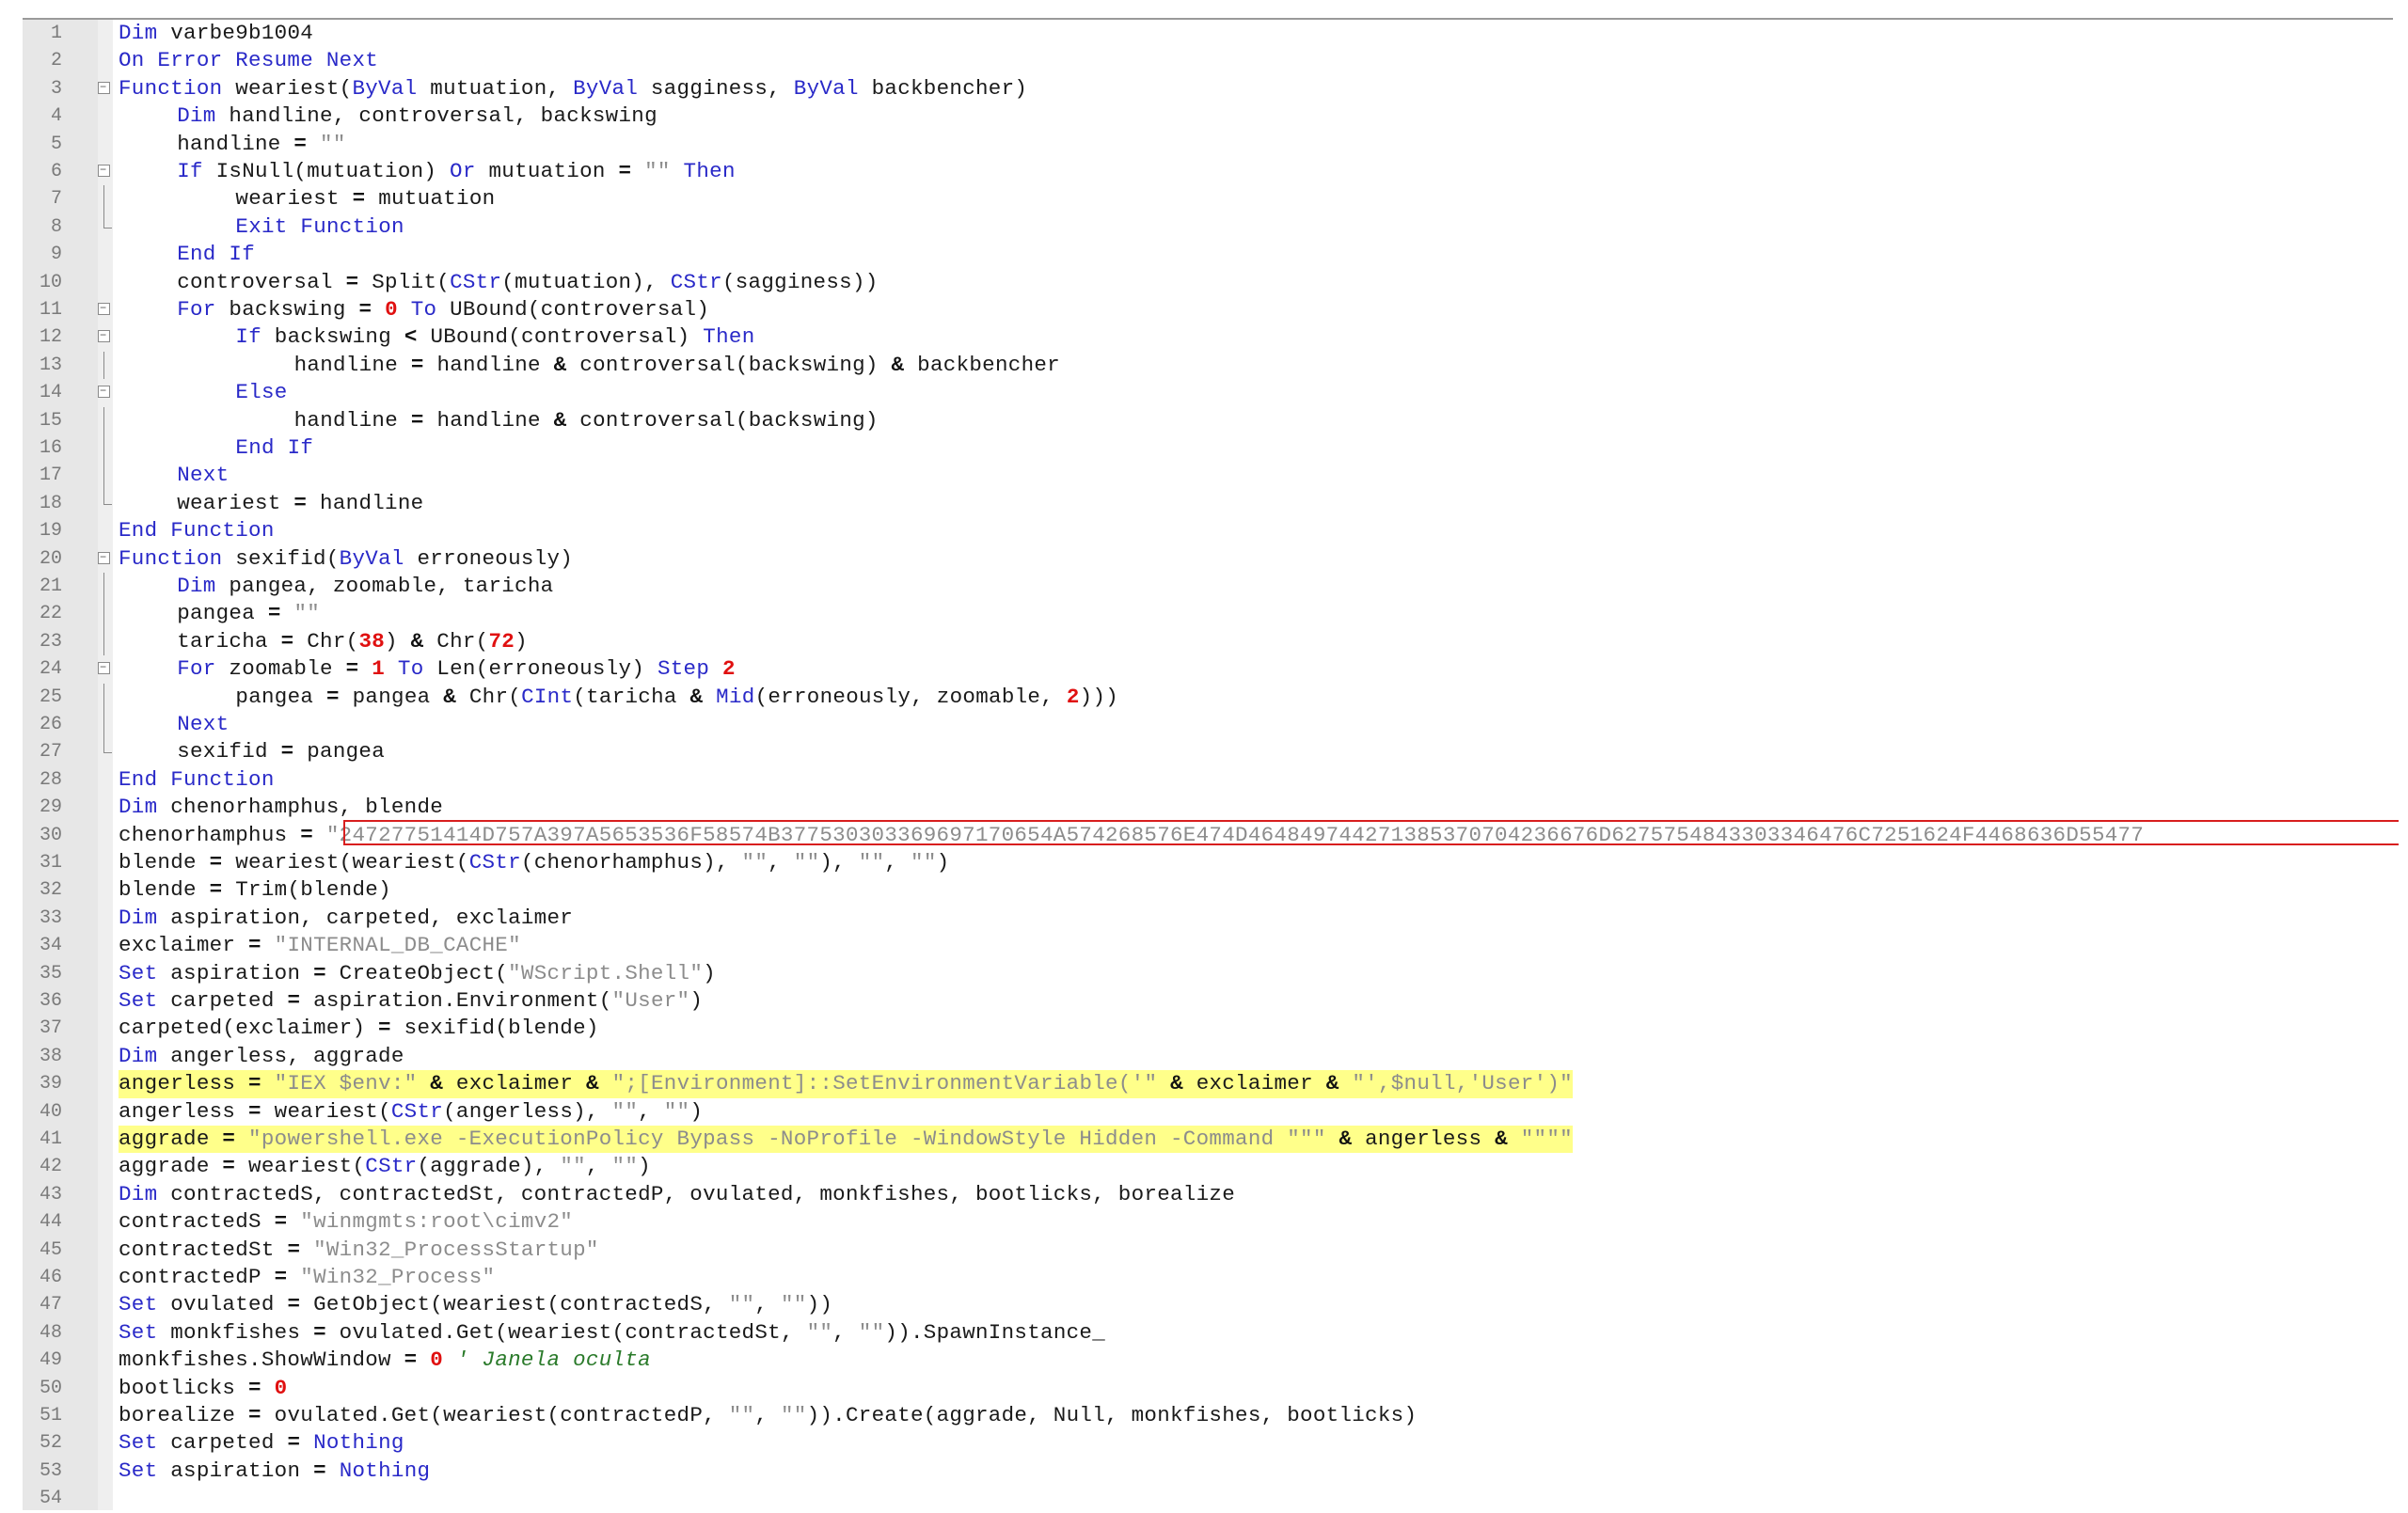 The width and height of the screenshot is (2408, 1513). What do you see at coordinates (275, 1471) in the screenshot?
I see `code-text: Set aspiration = Nothing` at bounding box center [275, 1471].